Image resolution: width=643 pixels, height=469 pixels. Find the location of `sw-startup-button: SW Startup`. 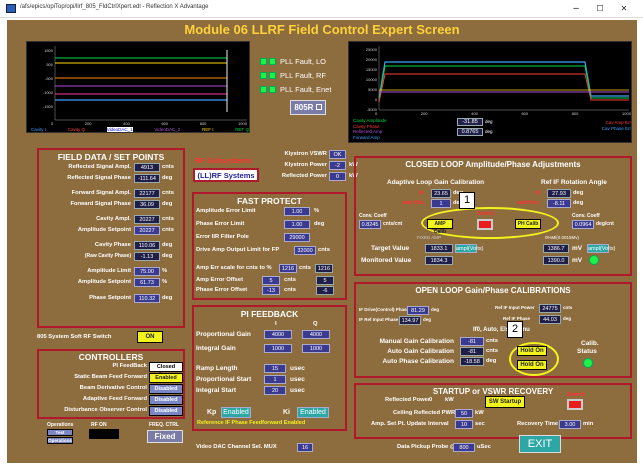

sw-startup-button: SW Startup is located at coordinates (505, 402).